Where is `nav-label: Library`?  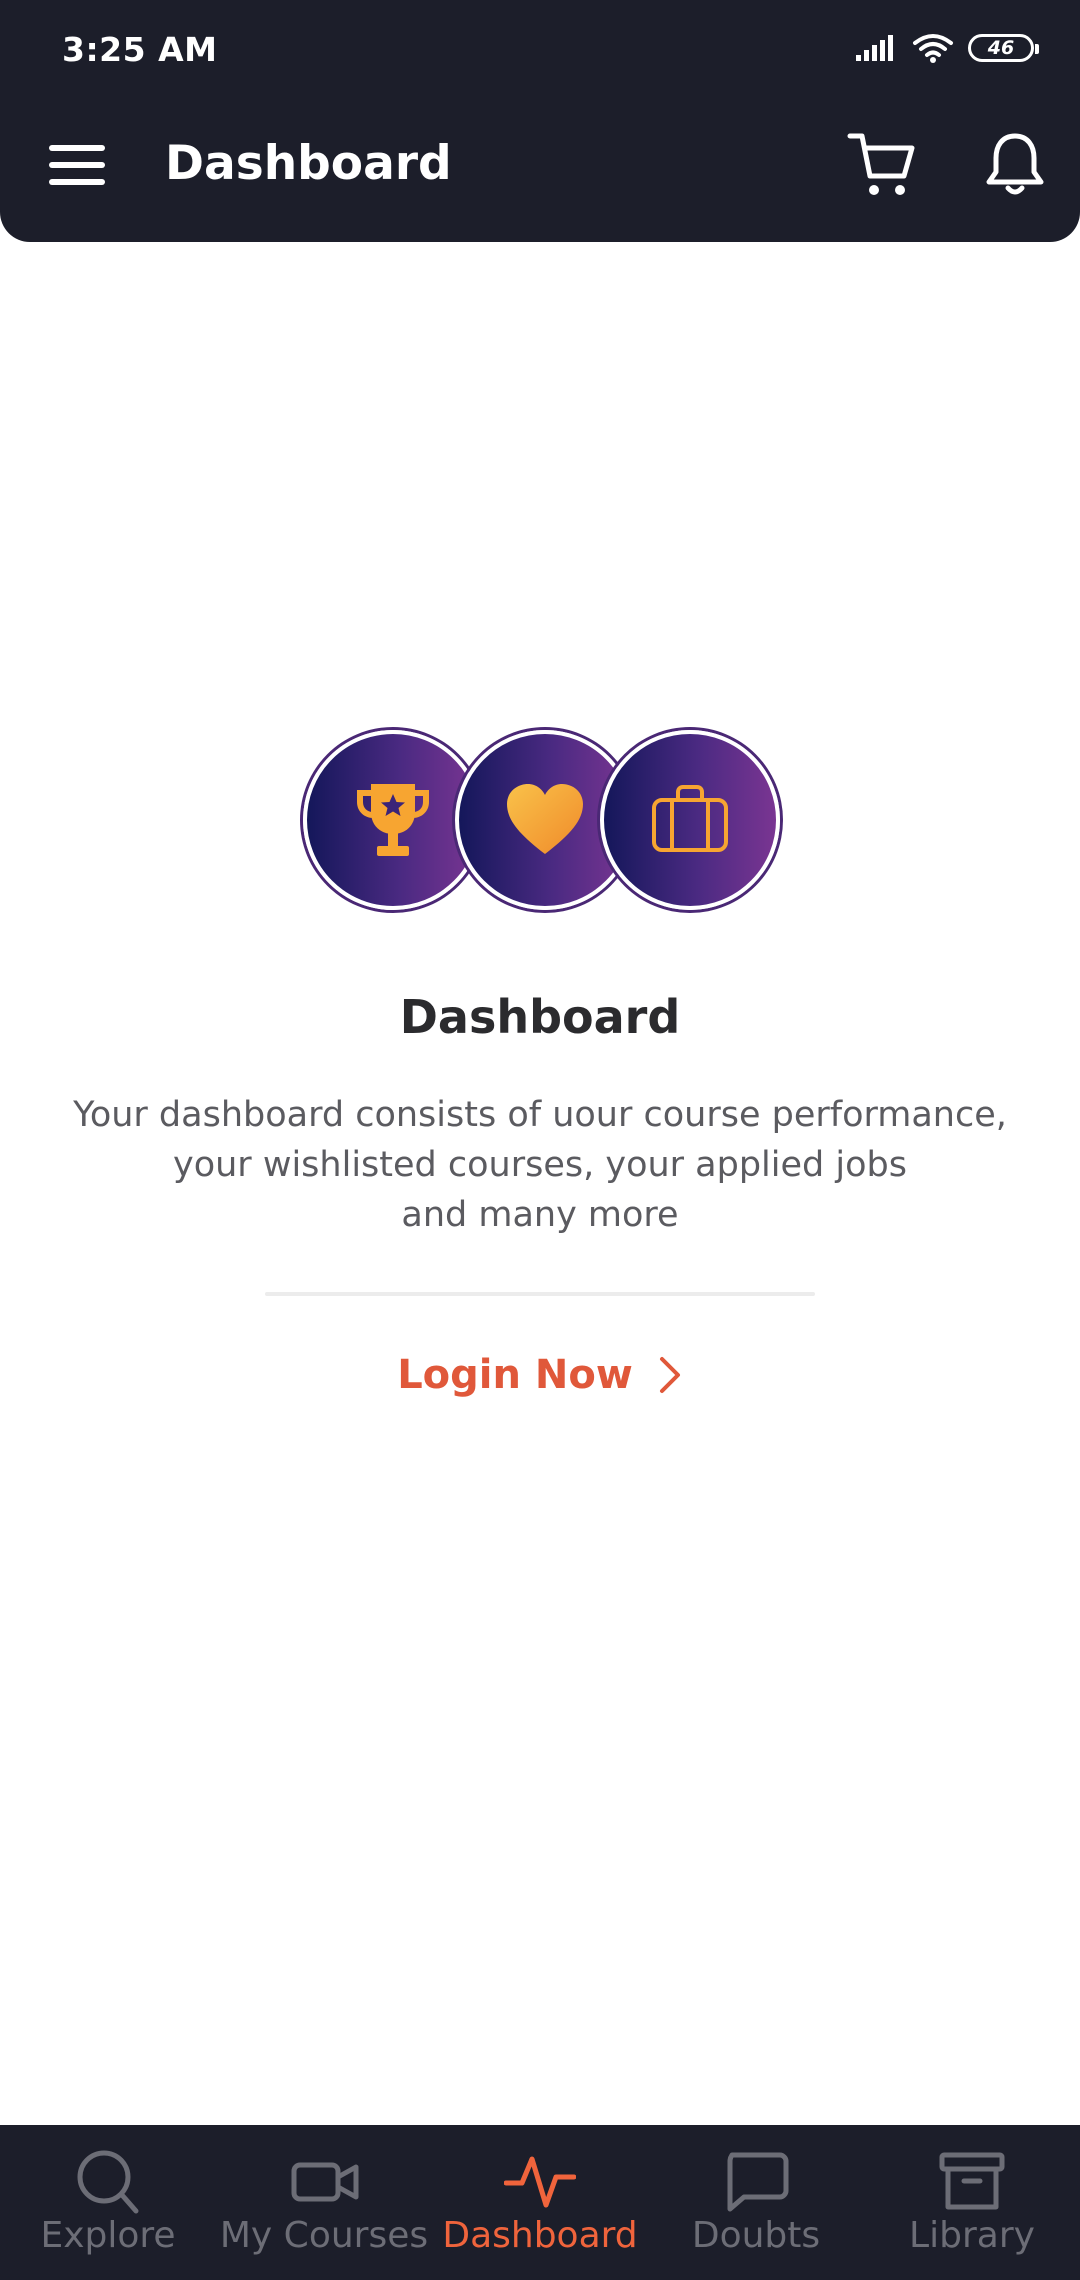
nav-label: Library is located at coordinates (972, 2235).